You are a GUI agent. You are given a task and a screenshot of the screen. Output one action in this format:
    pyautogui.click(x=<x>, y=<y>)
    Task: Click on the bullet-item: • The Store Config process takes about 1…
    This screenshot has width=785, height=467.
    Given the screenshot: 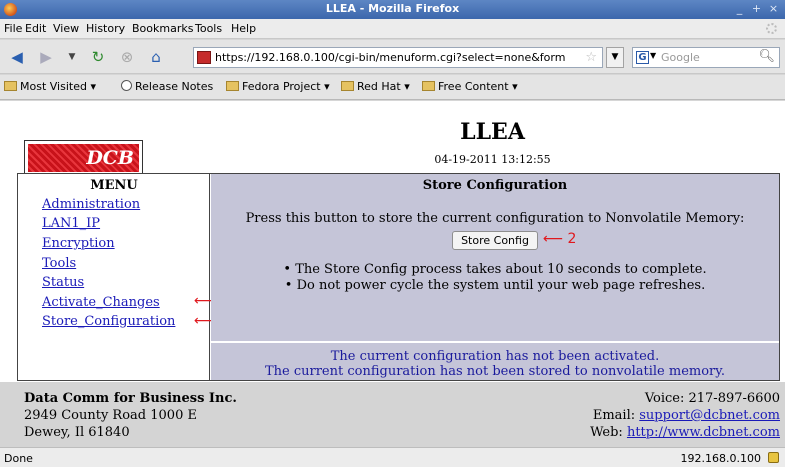 What is the action you would take?
    pyautogui.click(x=495, y=269)
    